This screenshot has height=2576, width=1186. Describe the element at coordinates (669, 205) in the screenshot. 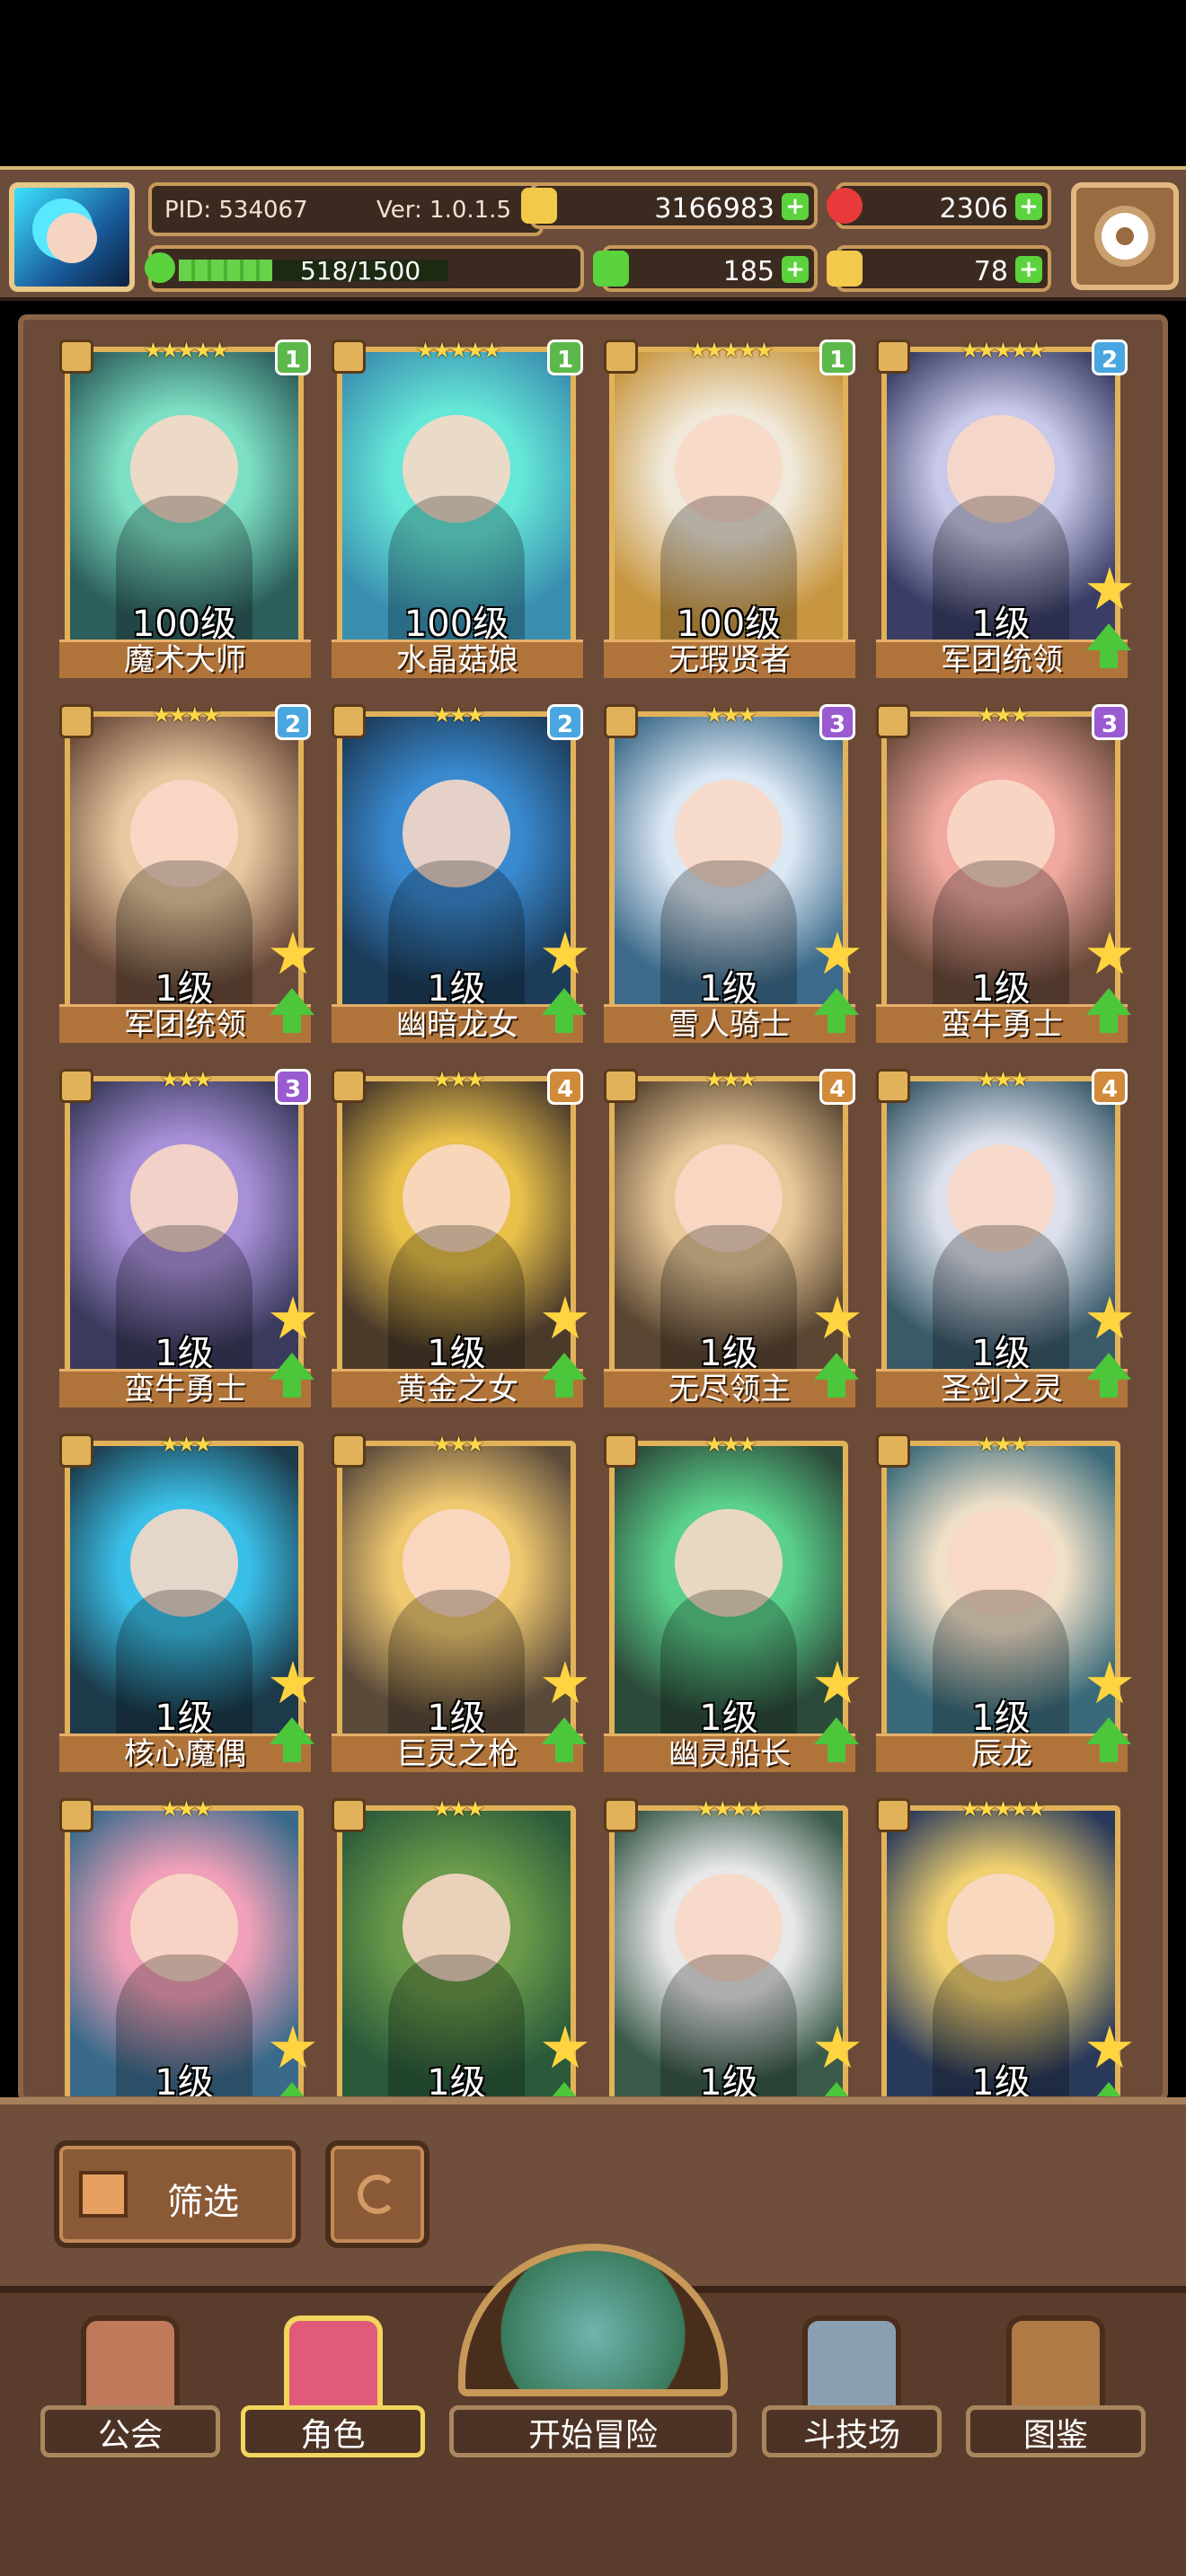

I see `gold-counter: 3166983 +` at that location.